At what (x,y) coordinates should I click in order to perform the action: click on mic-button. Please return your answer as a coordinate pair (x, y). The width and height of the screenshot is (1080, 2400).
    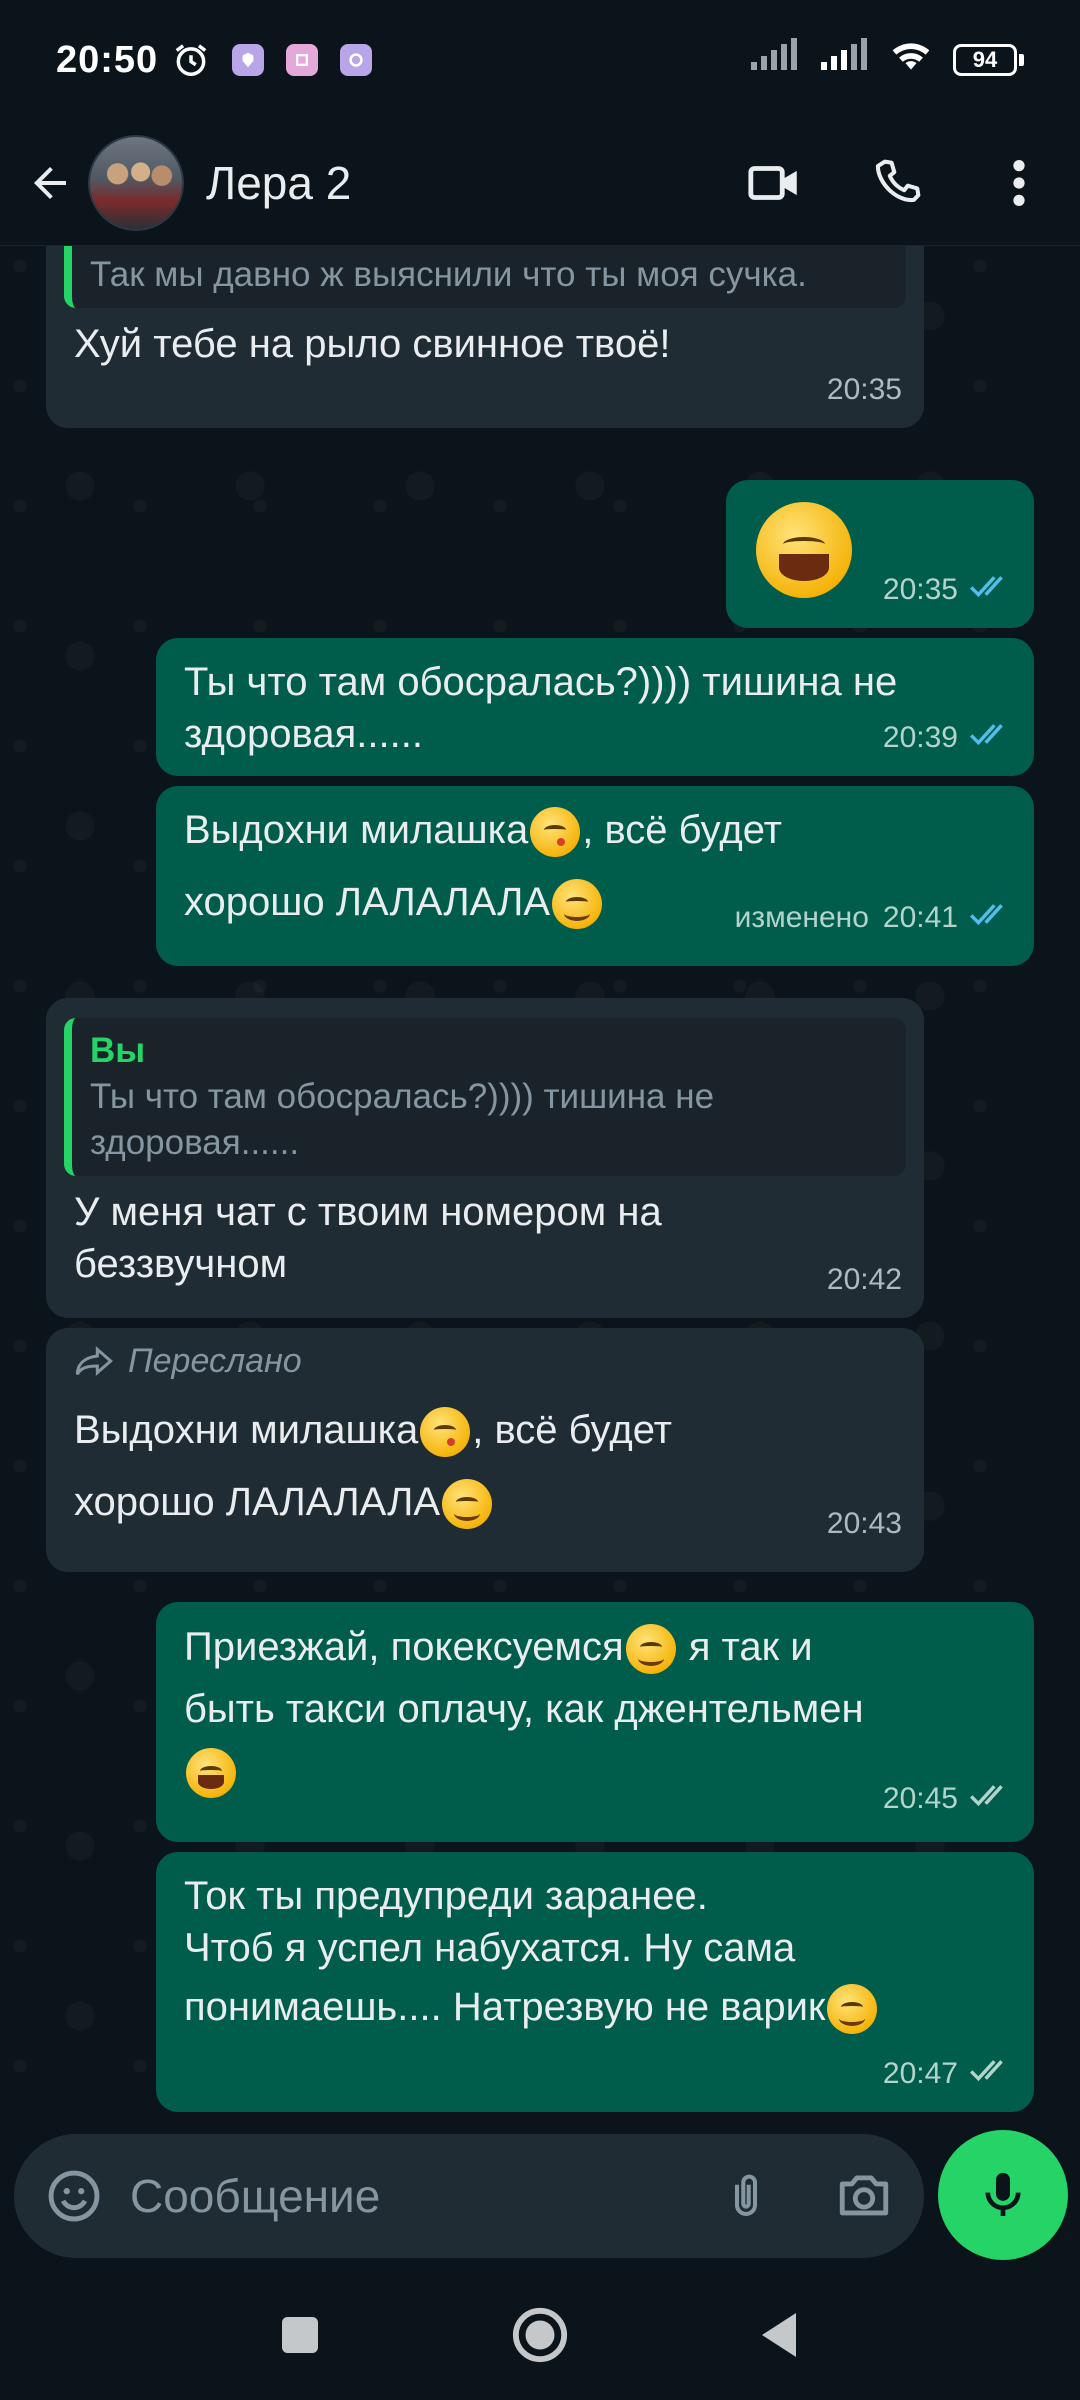
    Looking at the image, I should click on (1003, 2195).